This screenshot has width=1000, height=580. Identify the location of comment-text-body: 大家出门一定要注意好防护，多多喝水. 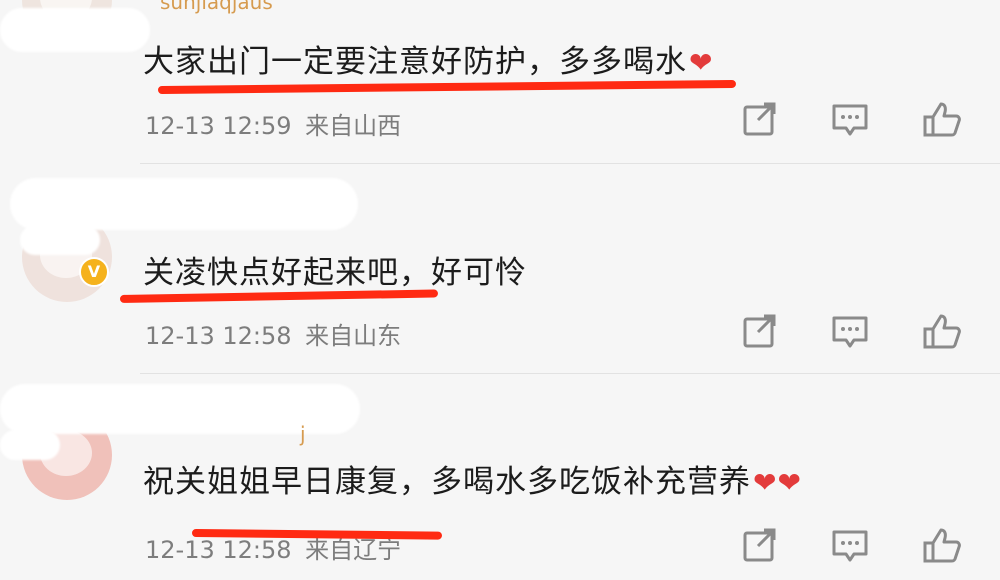
(415, 62).